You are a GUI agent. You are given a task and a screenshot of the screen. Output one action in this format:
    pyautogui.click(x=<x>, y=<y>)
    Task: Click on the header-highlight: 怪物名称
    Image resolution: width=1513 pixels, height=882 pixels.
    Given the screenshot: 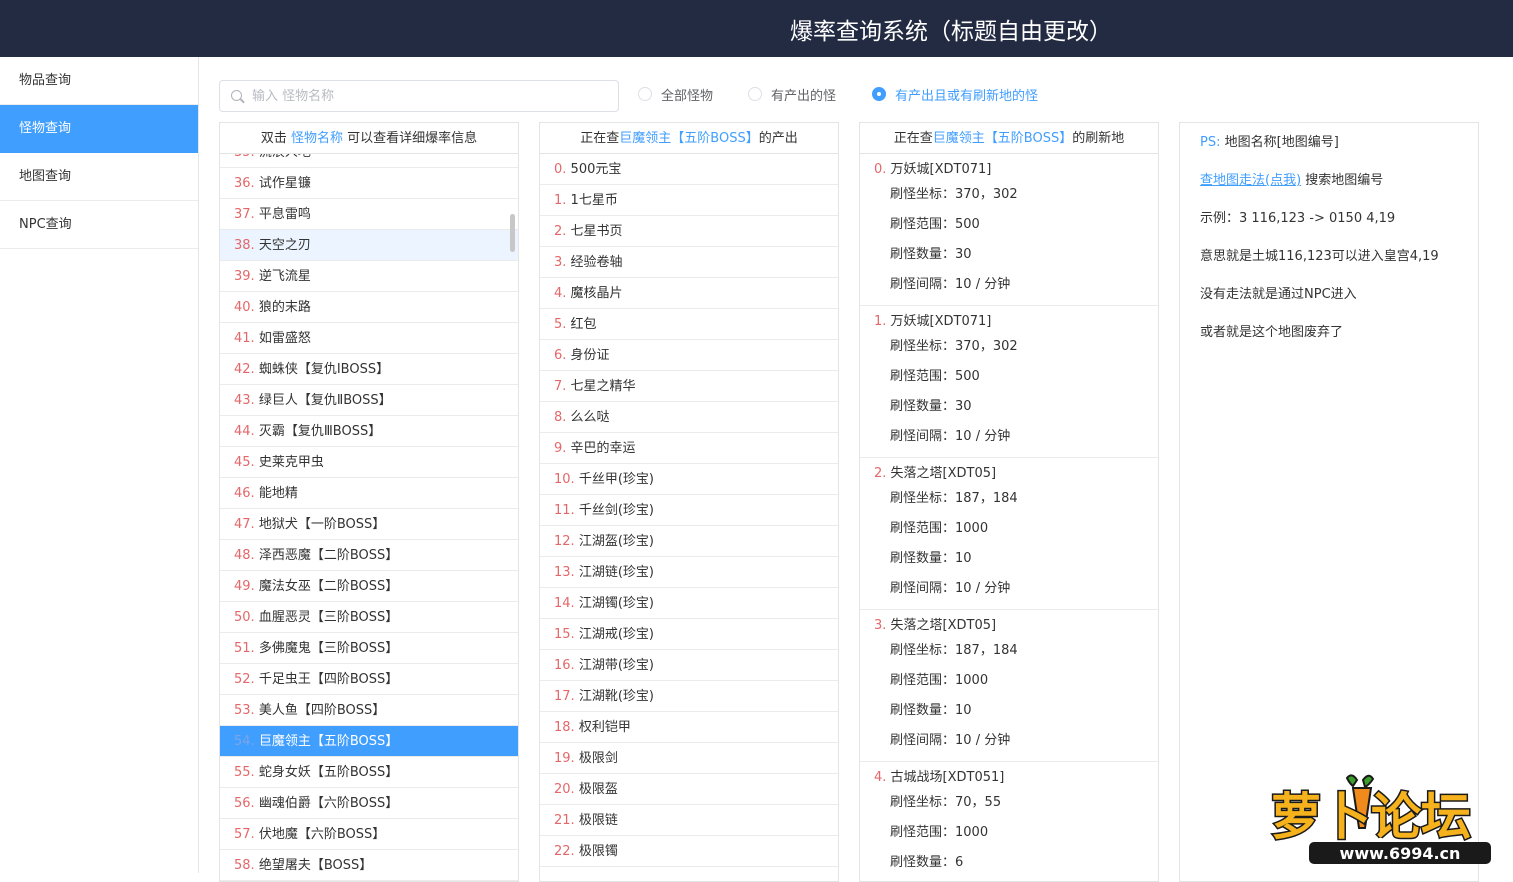 What is the action you would take?
    pyautogui.click(x=316, y=138)
    